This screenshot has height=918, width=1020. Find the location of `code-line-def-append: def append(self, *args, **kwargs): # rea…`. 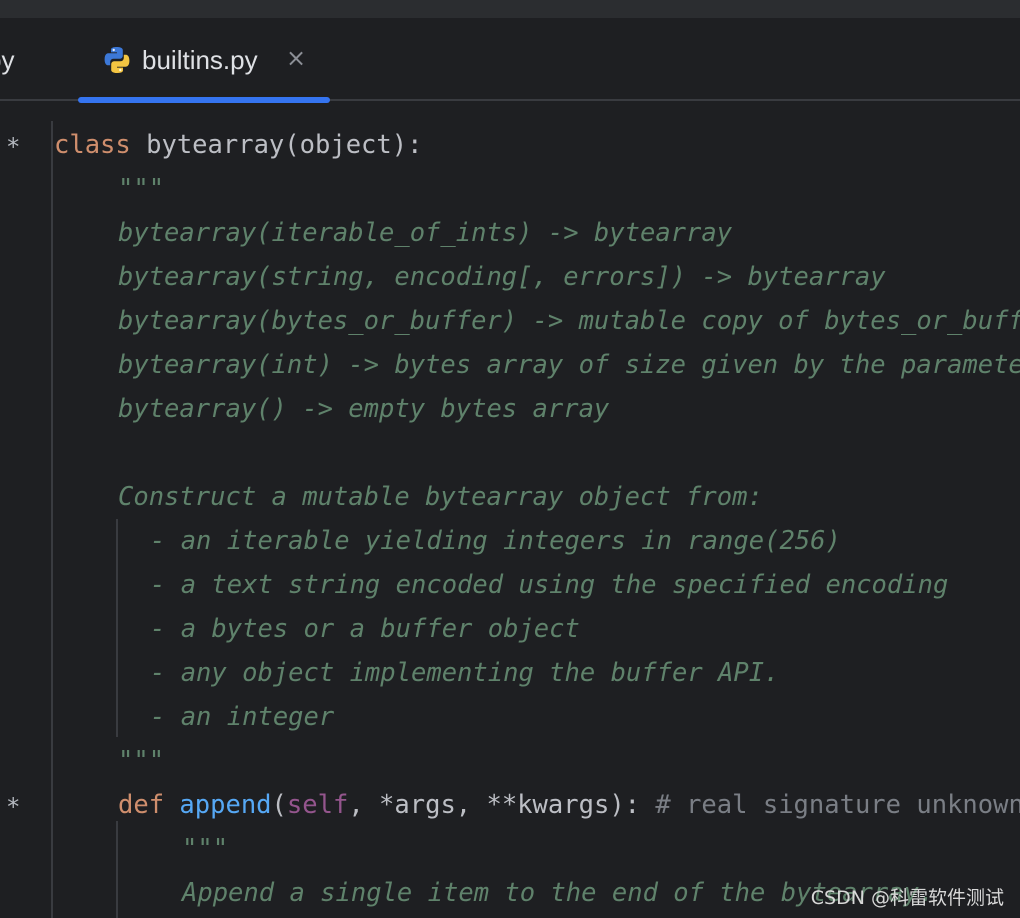

code-line-def-append: def append(self, *args, **kwargs): # rea… is located at coordinates (569, 805).